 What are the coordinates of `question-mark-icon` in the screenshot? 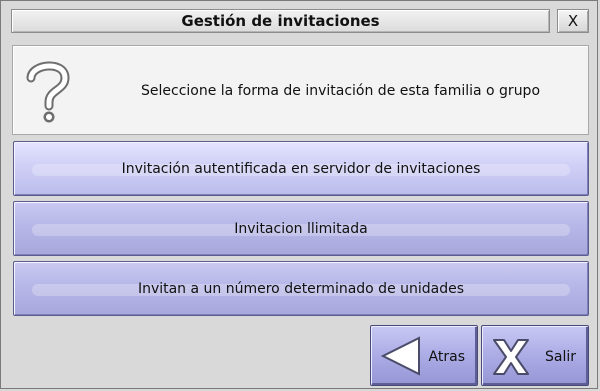 It's located at (48, 91).